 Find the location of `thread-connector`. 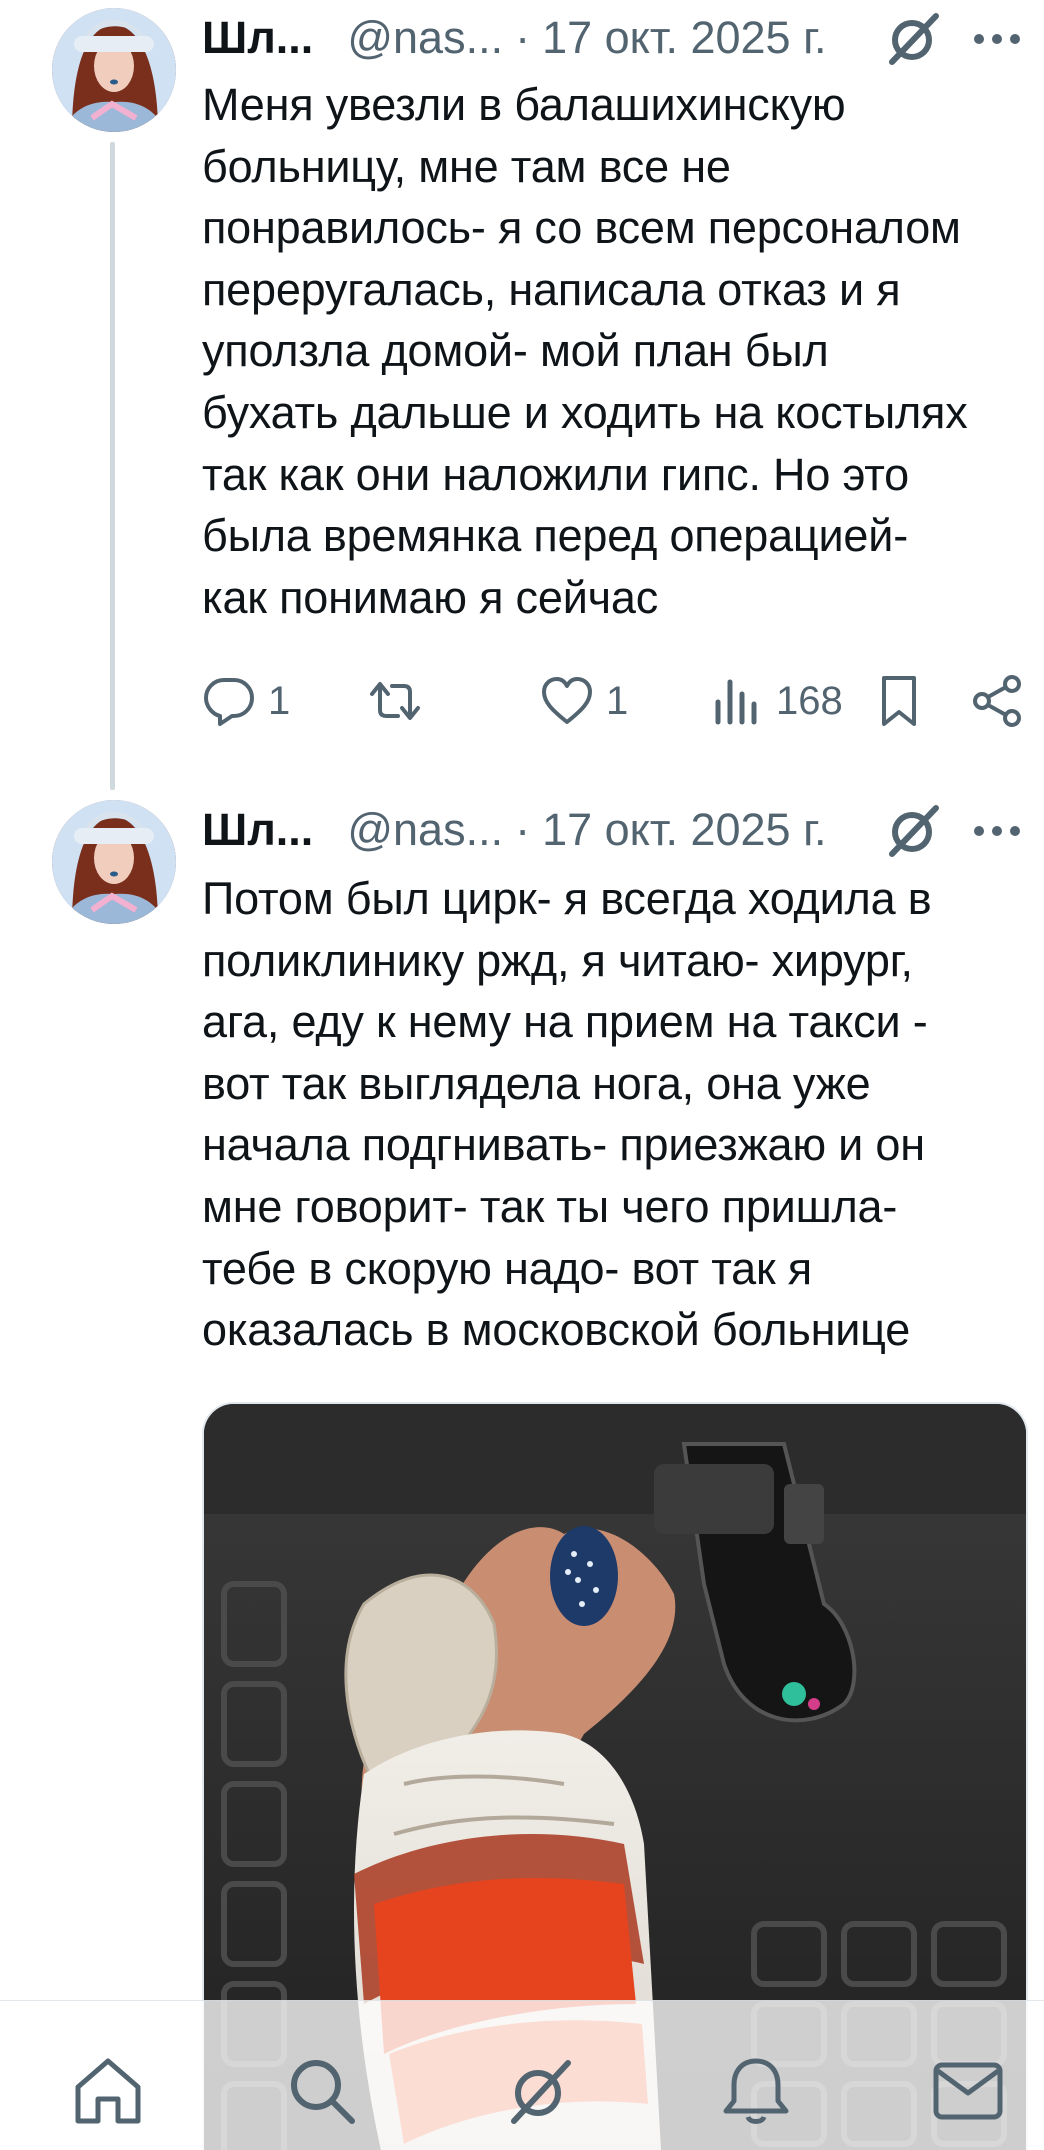

thread-connector is located at coordinates (112, 466).